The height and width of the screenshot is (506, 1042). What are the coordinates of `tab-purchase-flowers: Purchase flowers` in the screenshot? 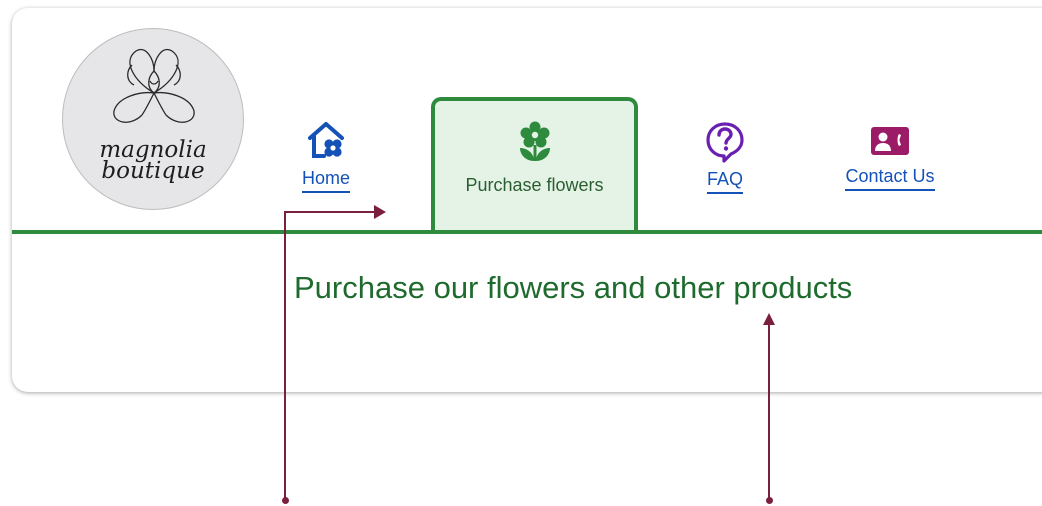 It's located at (534, 165).